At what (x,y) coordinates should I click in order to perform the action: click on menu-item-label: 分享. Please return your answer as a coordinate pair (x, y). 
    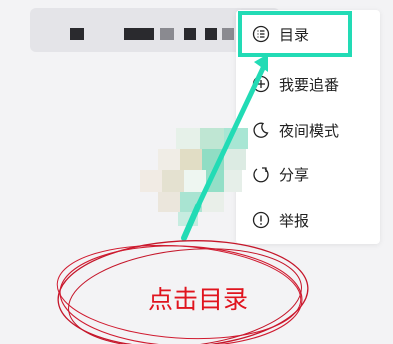
    Looking at the image, I should click on (294, 174).